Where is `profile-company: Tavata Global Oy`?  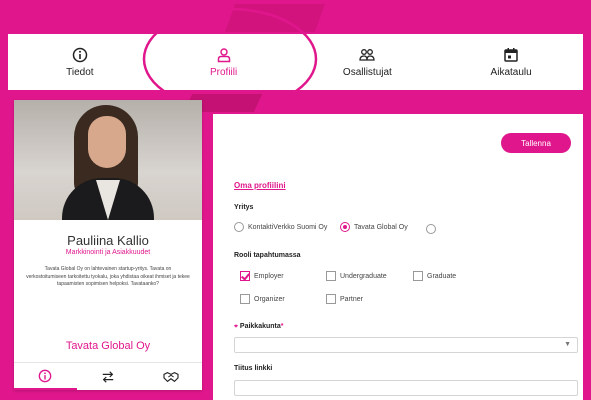
profile-company: Tavata Global Oy is located at coordinates (108, 346).